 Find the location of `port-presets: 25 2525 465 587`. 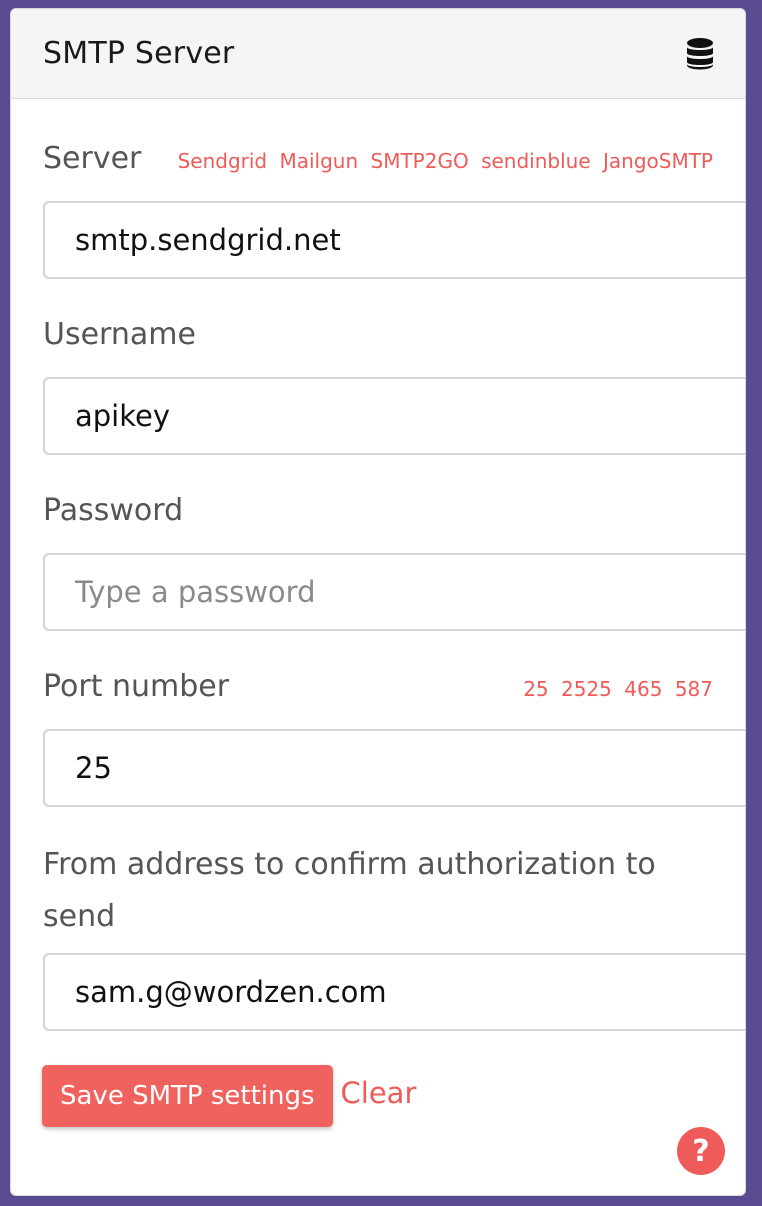

port-presets: 25 2525 465 587 is located at coordinates (615, 689).